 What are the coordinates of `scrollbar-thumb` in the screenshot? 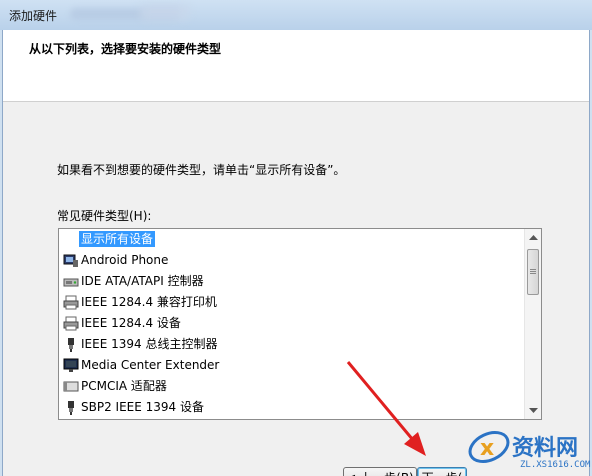 It's located at (533, 272).